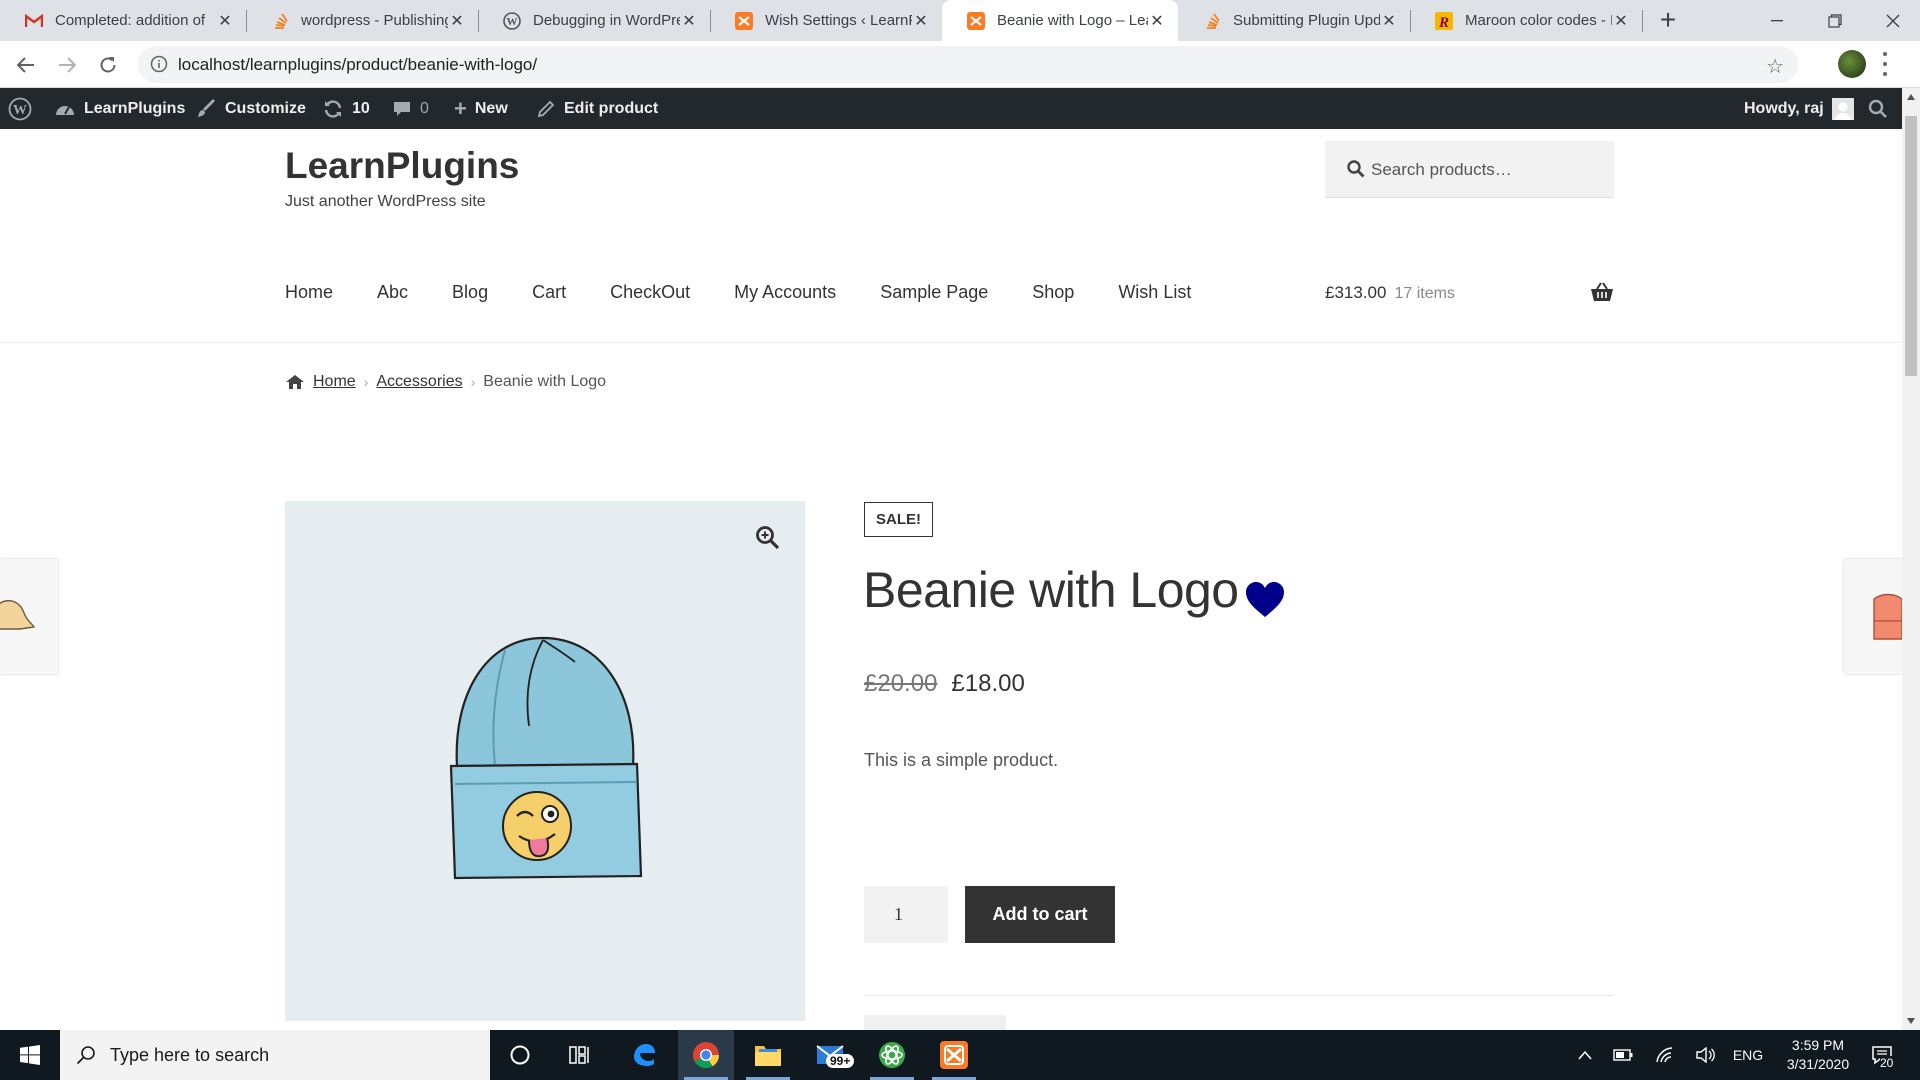 The image size is (1920, 1080). I want to click on tab-gmail: Completed: addition of ✕, so click(123, 20).